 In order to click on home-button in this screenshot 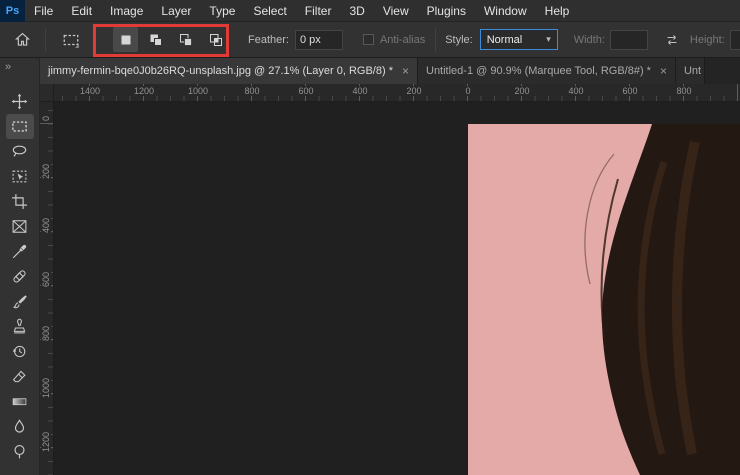, I will do `click(22, 40)`.